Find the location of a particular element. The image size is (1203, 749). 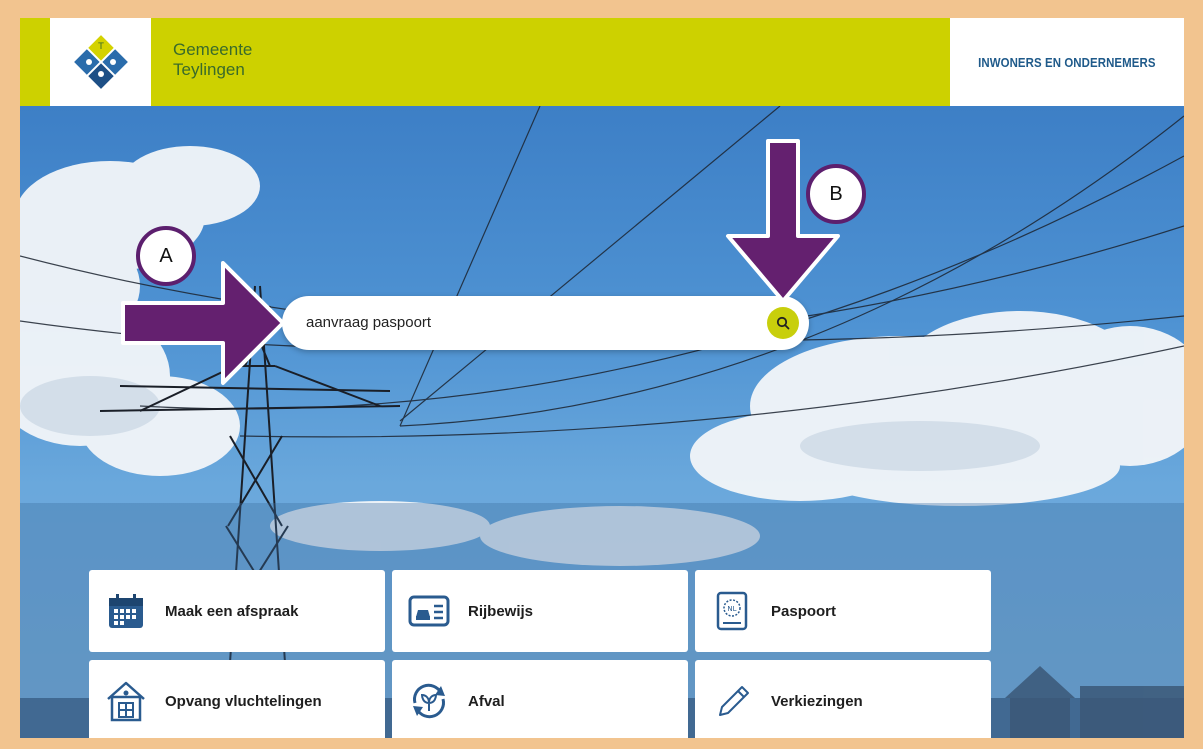

arrow-a-icon is located at coordinates (203, 323).